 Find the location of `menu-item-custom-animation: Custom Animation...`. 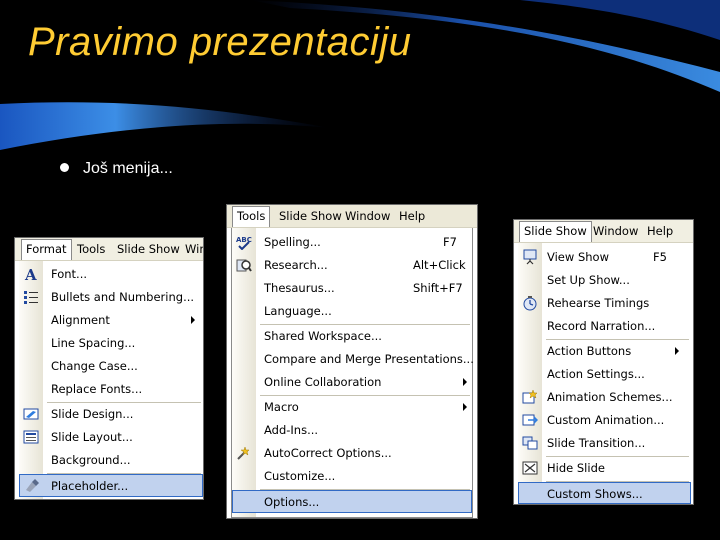

menu-item-custom-animation: Custom Animation... is located at coordinates (604, 420).